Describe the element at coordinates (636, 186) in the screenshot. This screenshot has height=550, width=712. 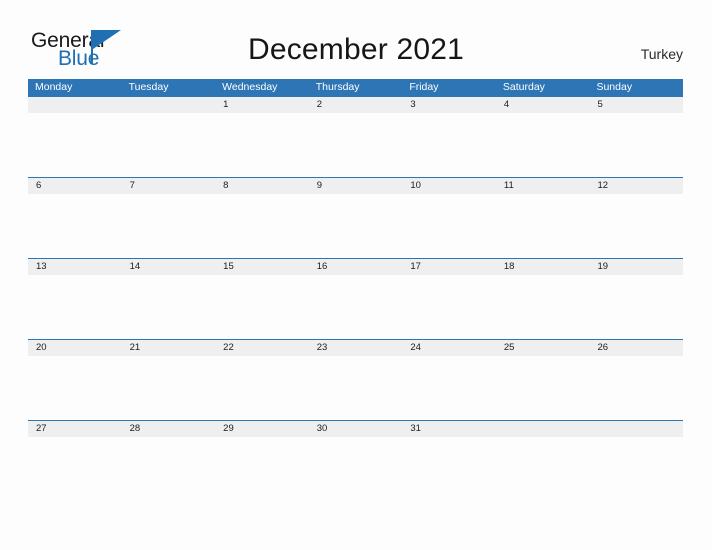
I see `day-cell: 12` at that location.